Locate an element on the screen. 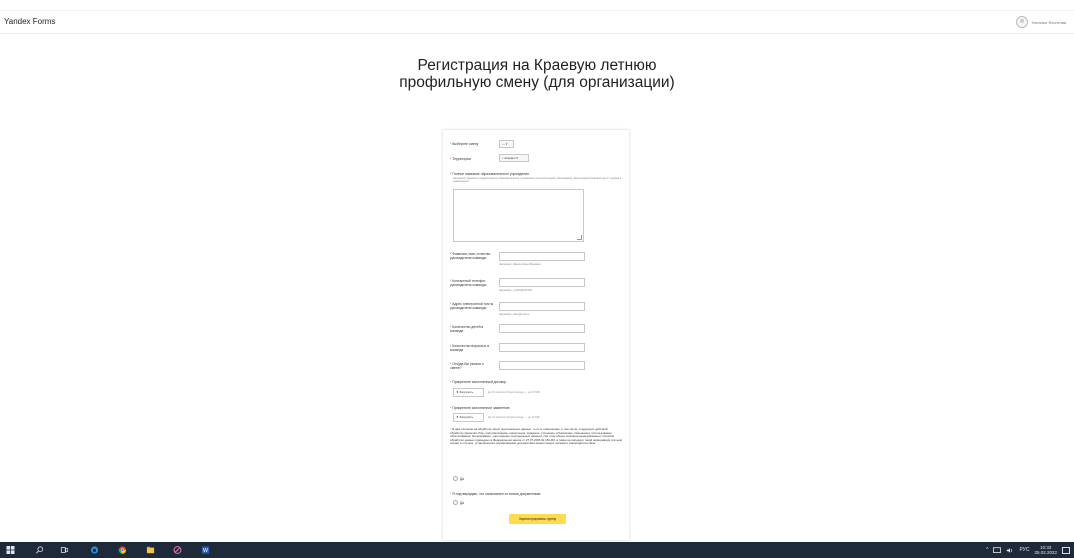  statement-upload-hint: До 10 файлов (общий размер — до 20 МБ) is located at coordinates (514, 417).